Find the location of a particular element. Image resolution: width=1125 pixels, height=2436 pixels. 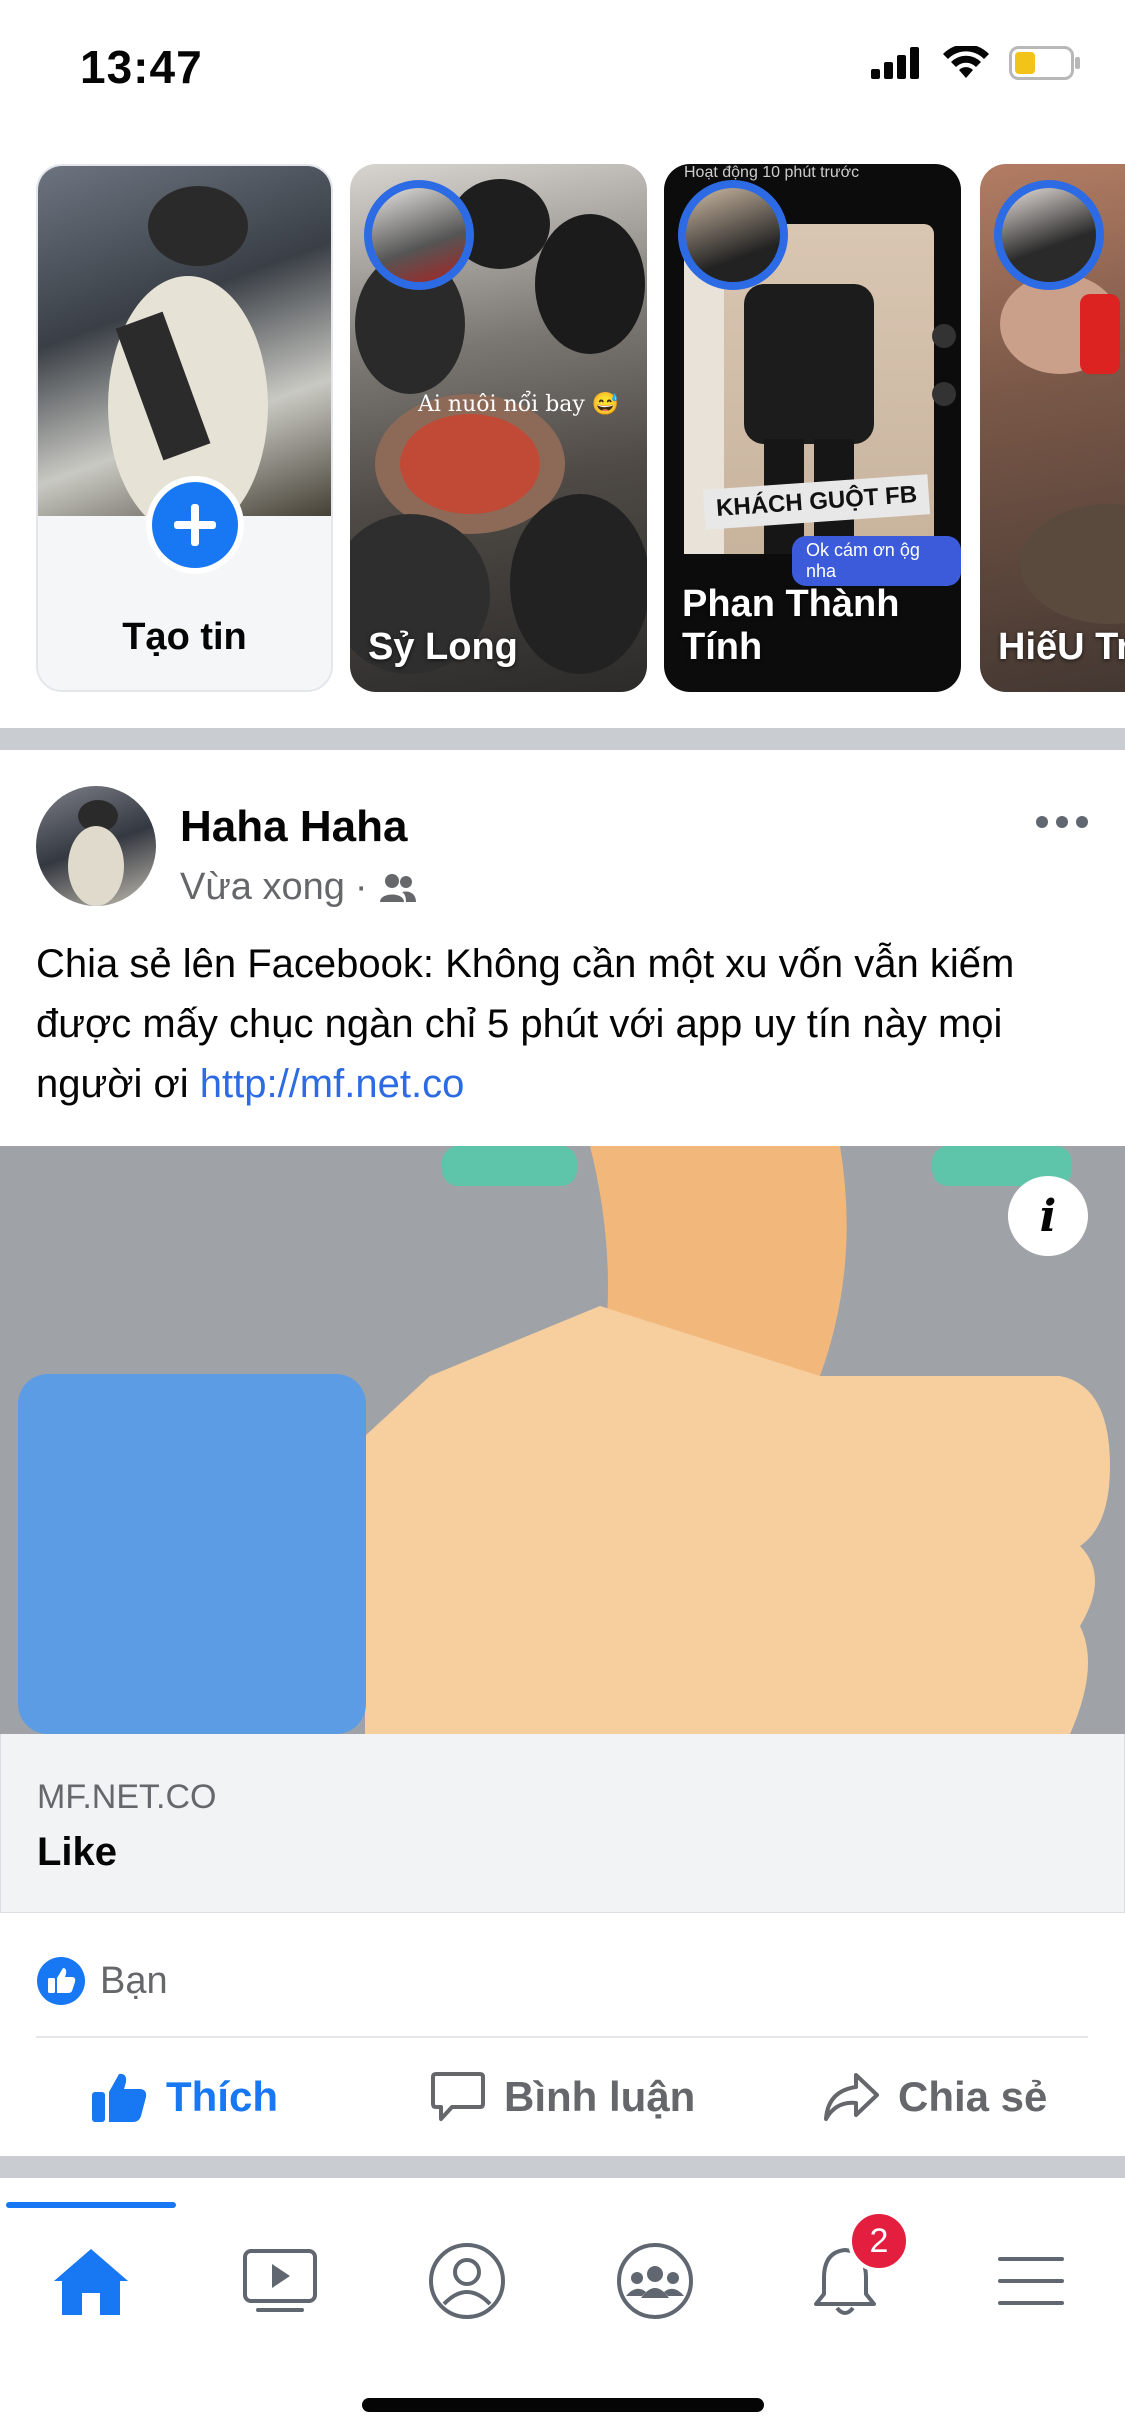

battery-icon is located at coordinates (1044, 63).